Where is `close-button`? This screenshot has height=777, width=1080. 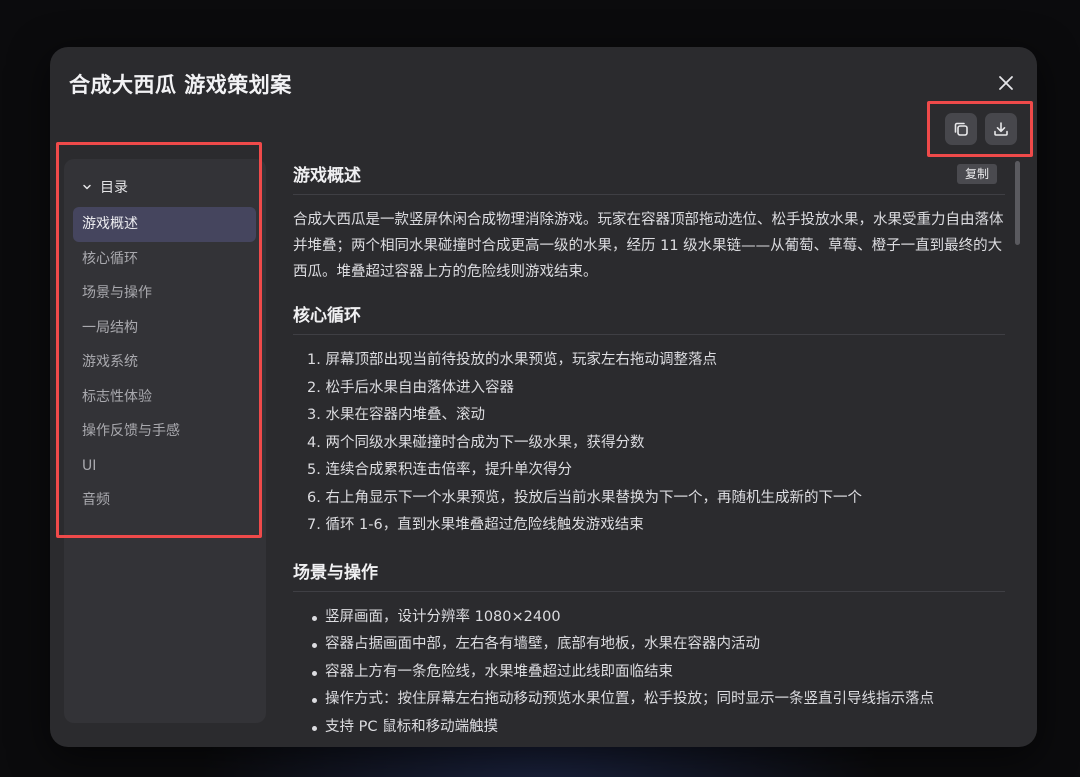
close-button is located at coordinates (1006, 83).